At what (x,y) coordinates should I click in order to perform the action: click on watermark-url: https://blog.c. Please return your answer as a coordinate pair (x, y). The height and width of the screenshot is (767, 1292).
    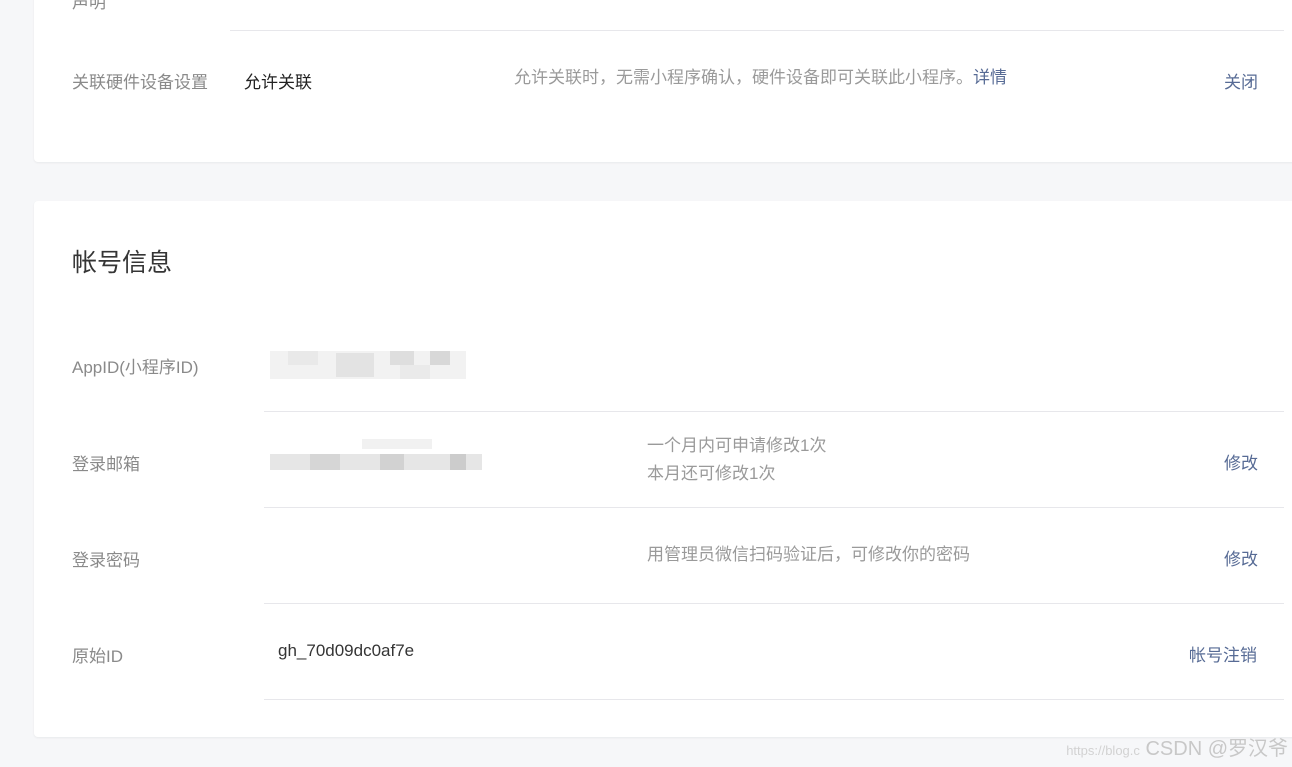
    Looking at the image, I should click on (1103, 750).